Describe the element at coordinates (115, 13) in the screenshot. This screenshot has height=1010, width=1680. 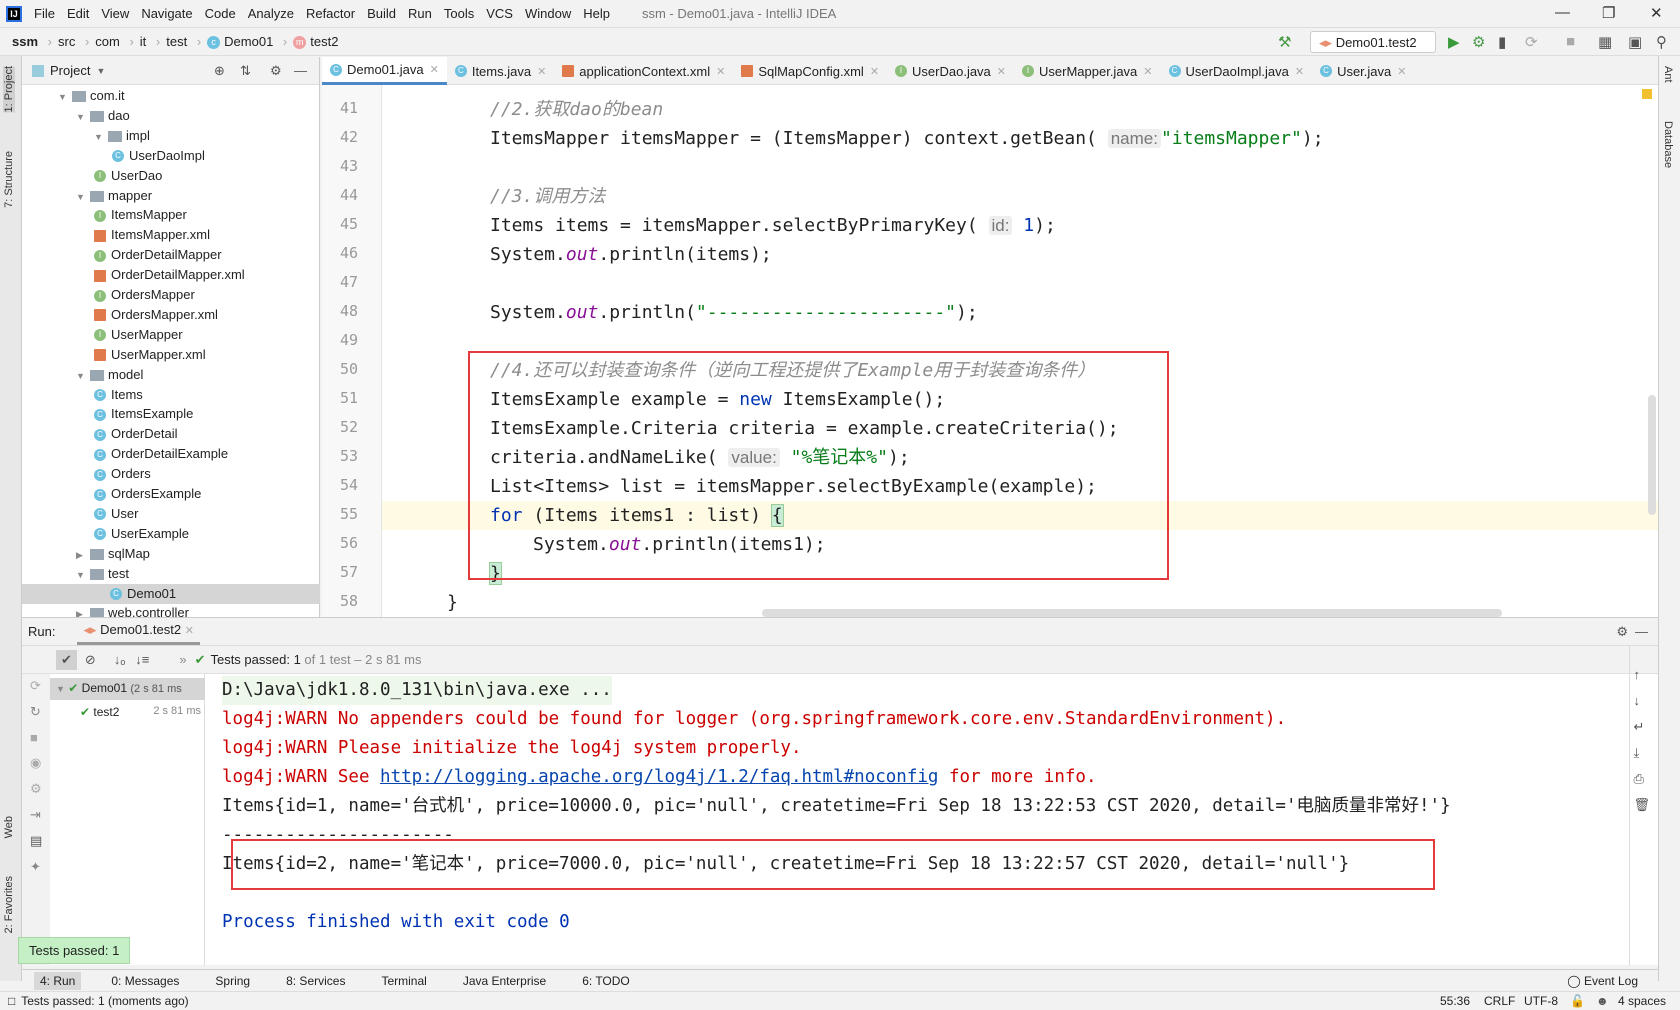
I see `menu-view: View` at that location.